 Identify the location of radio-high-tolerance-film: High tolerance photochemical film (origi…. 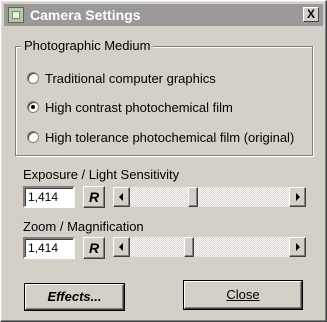
(160, 137).